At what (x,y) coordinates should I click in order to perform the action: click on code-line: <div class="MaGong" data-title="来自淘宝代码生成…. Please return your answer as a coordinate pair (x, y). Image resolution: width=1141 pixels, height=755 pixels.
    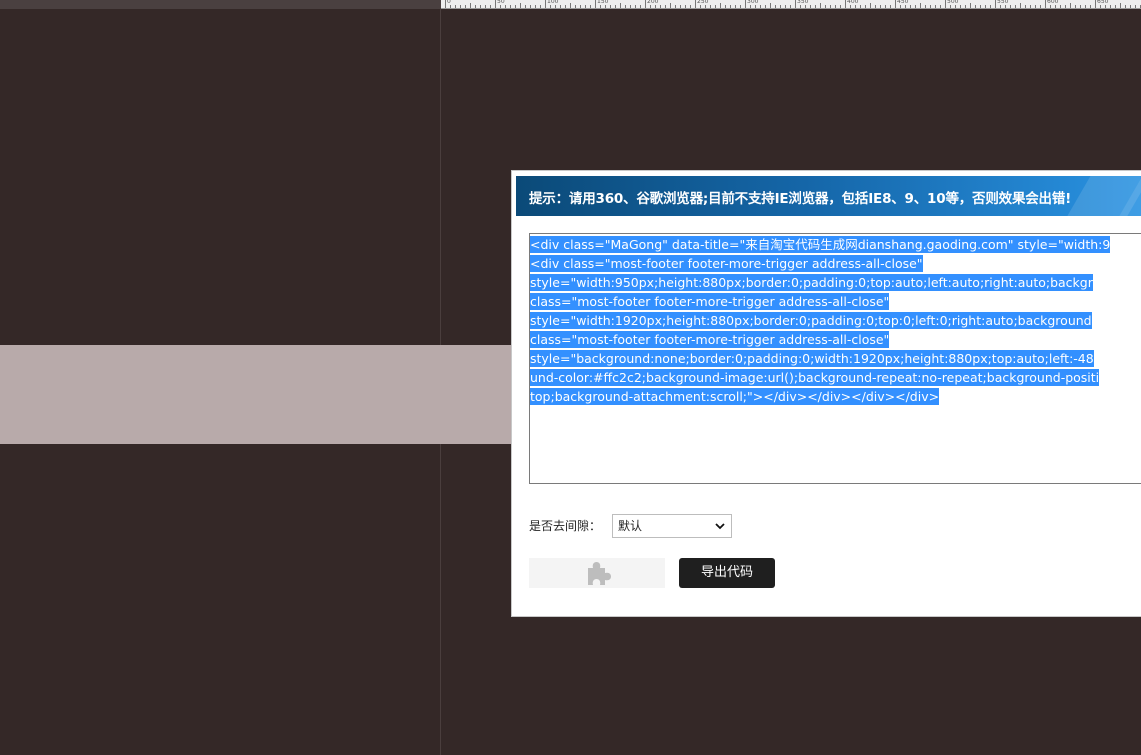
    Looking at the image, I should click on (835, 244).